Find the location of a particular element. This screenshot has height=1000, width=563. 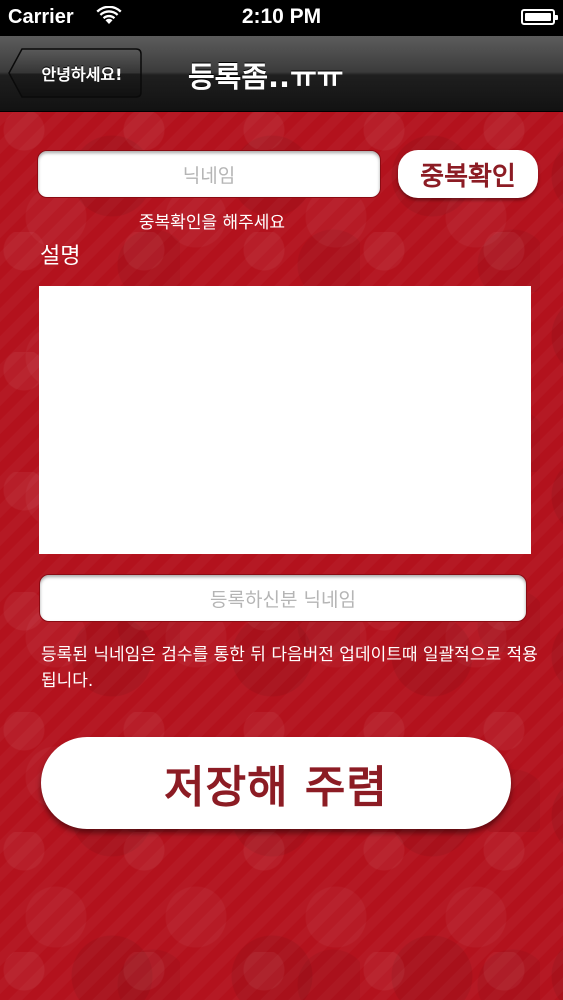

nickname-input: 닉네임 is located at coordinates (209, 174).